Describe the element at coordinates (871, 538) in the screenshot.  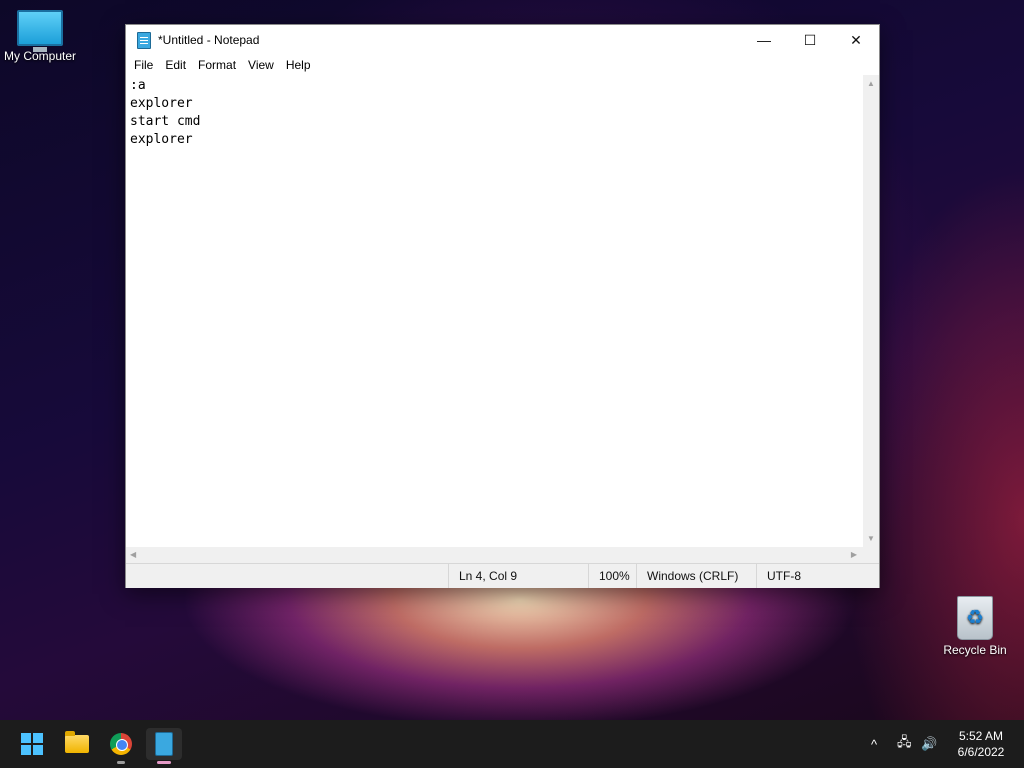
I see `scroll-down-icon: ▼` at that location.